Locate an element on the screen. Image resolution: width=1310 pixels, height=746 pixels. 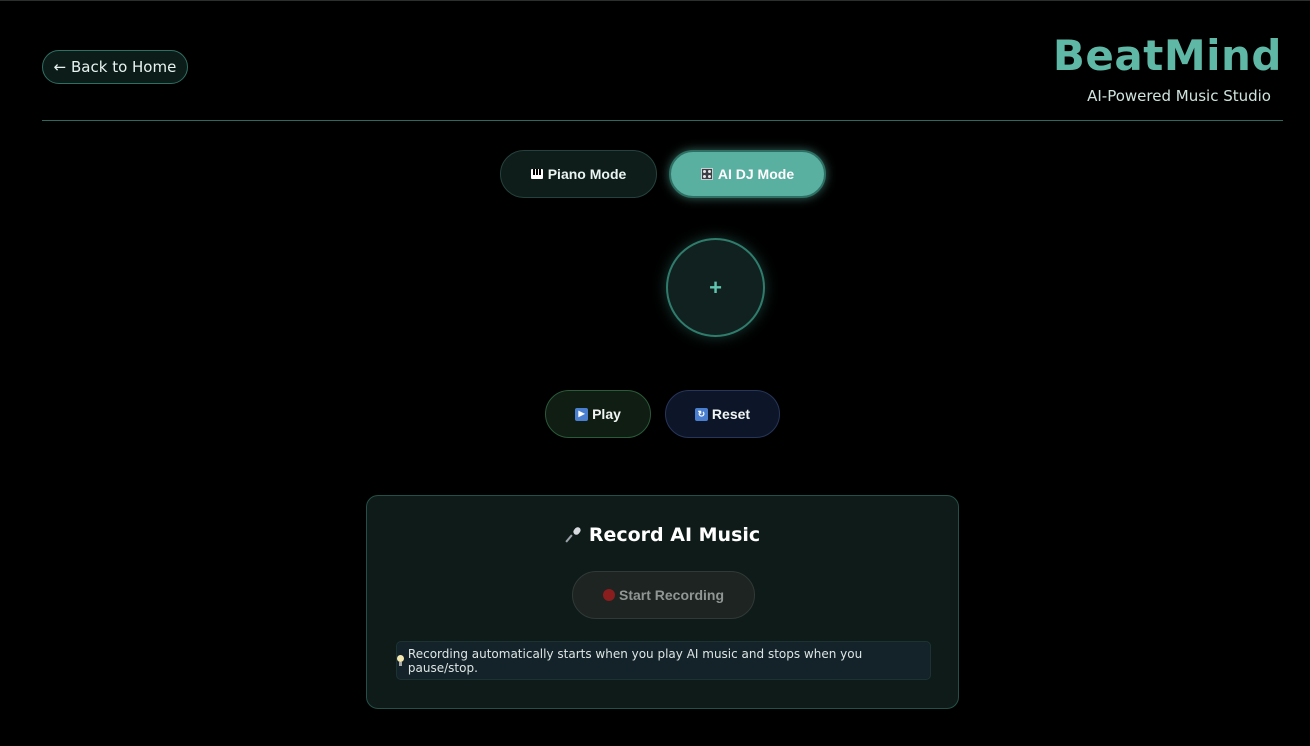
play-label: Play is located at coordinates (606, 414).